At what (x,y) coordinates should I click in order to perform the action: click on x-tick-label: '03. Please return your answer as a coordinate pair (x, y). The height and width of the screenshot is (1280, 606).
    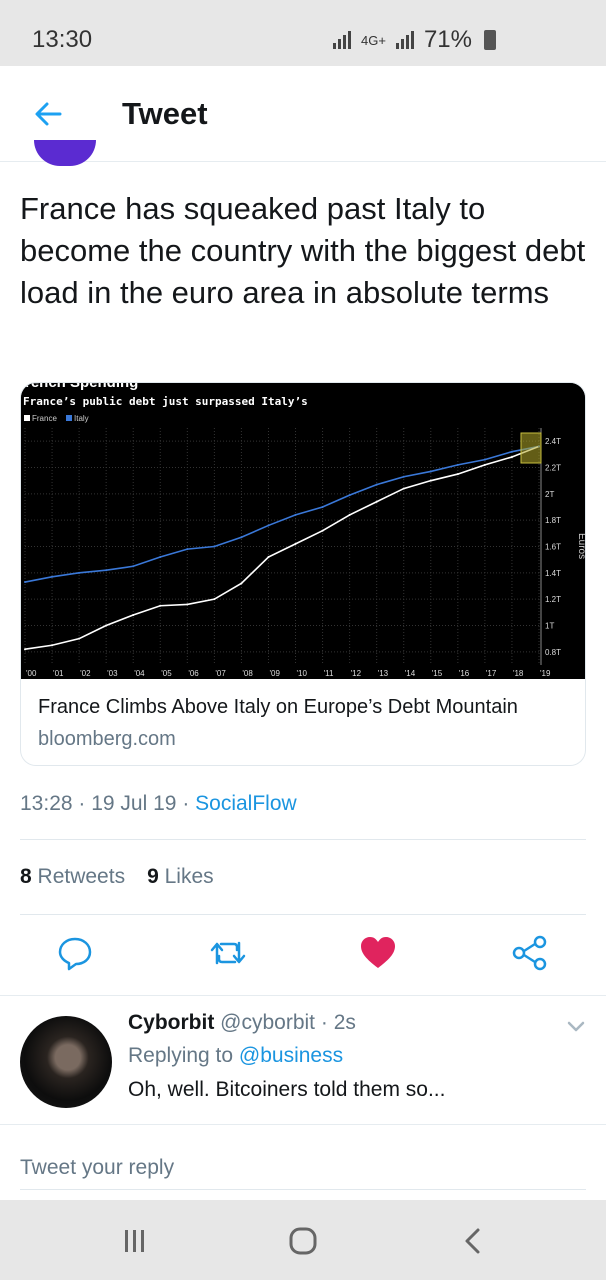
    Looking at the image, I should click on (112, 673).